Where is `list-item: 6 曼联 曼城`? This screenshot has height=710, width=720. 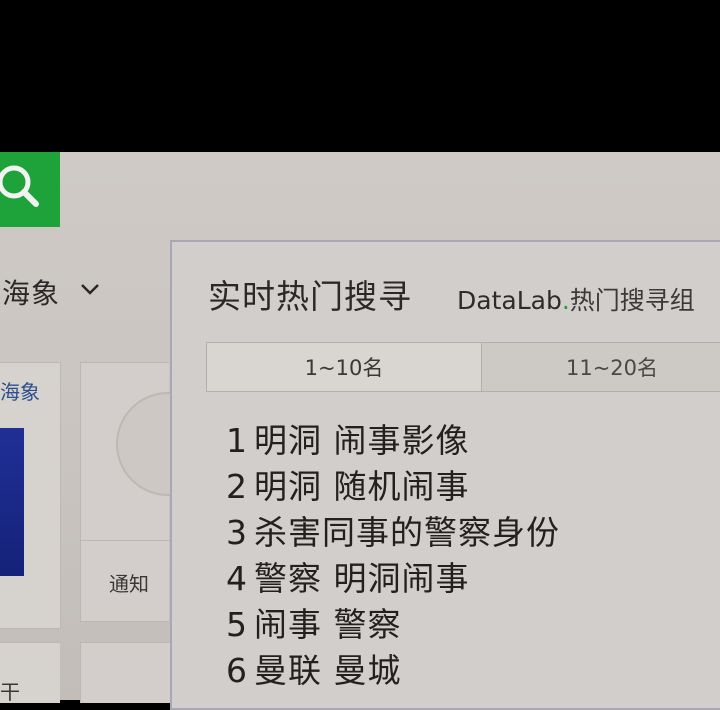 list-item: 6 曼联 曼城 is located at coordinates (393, 671).